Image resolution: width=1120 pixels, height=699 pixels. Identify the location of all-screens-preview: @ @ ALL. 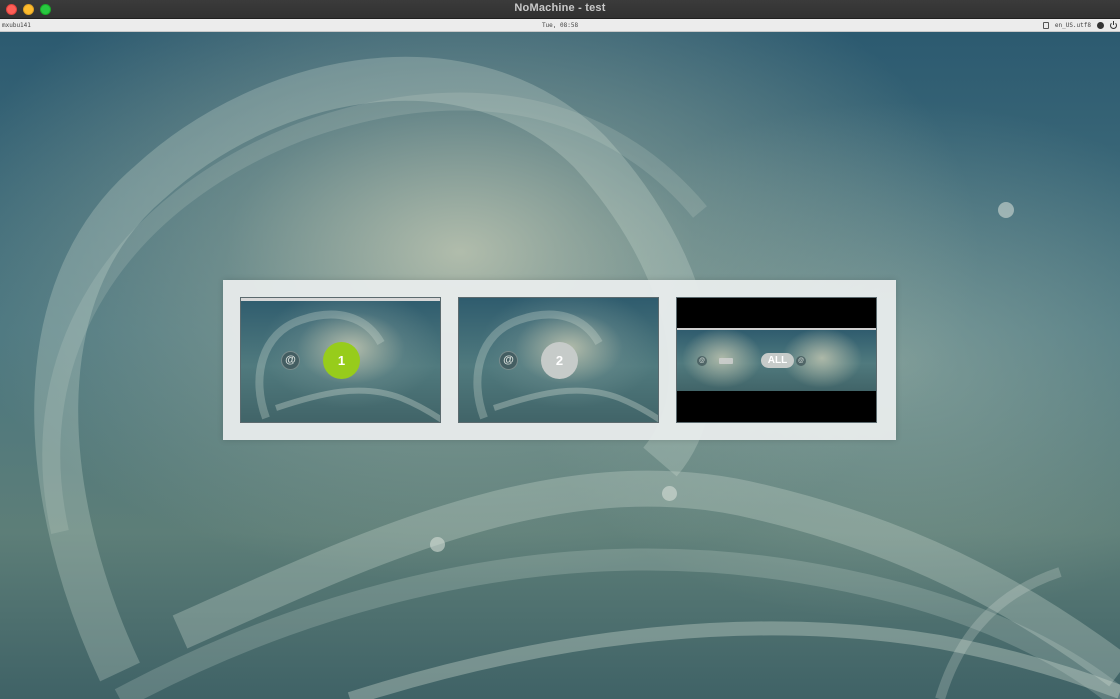
(776, 359).